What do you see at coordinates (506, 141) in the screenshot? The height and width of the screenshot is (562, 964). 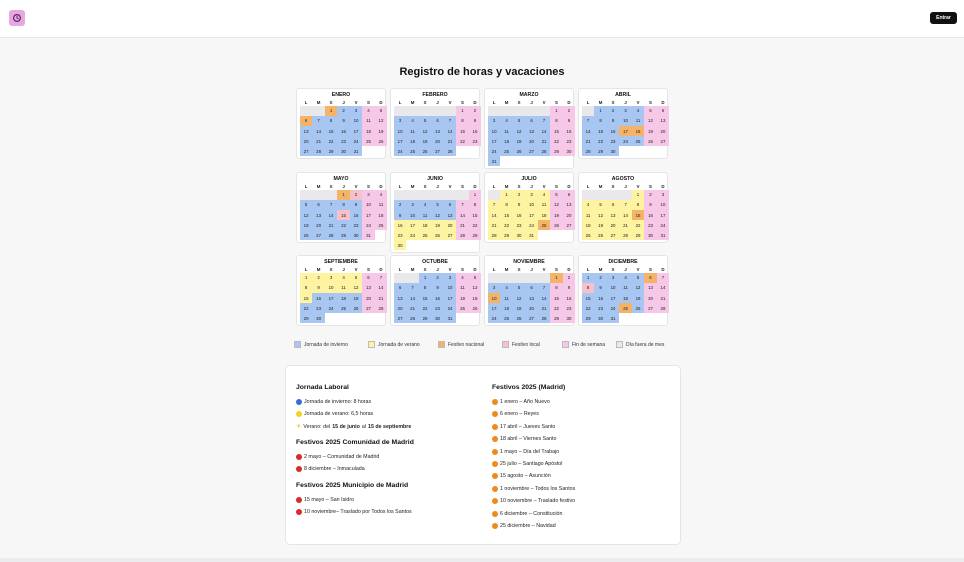 I see `day-cell: 18` at bounding box center [506, 141].